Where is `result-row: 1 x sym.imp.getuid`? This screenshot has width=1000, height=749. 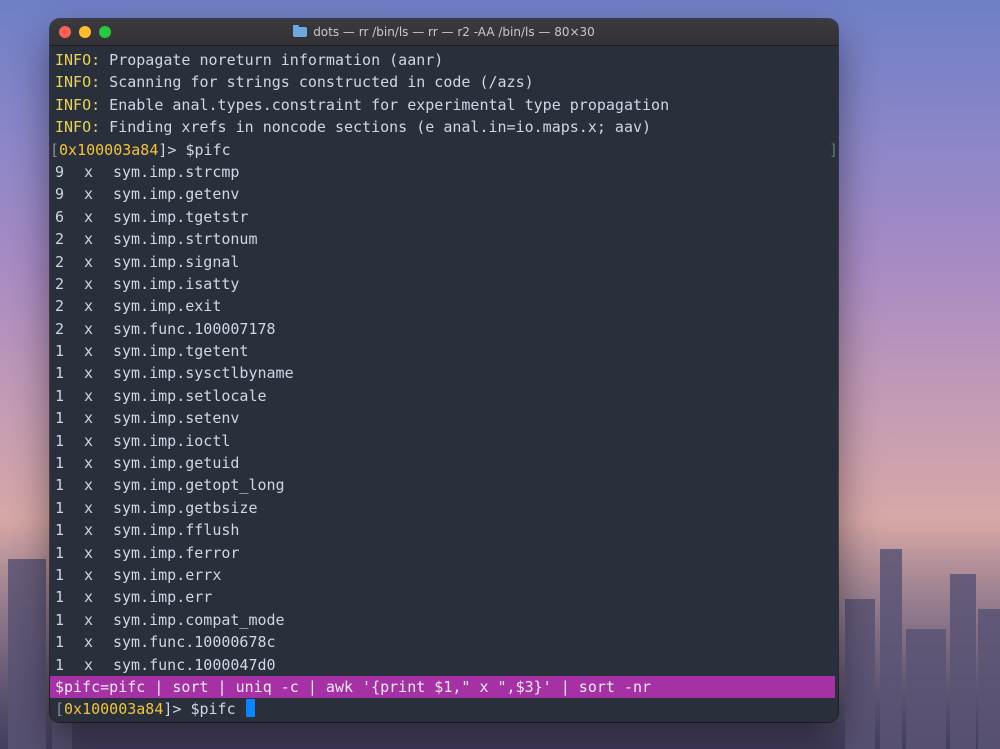
result-row: 1 x sym.imp.getuid is located at coordinates (446, 463).